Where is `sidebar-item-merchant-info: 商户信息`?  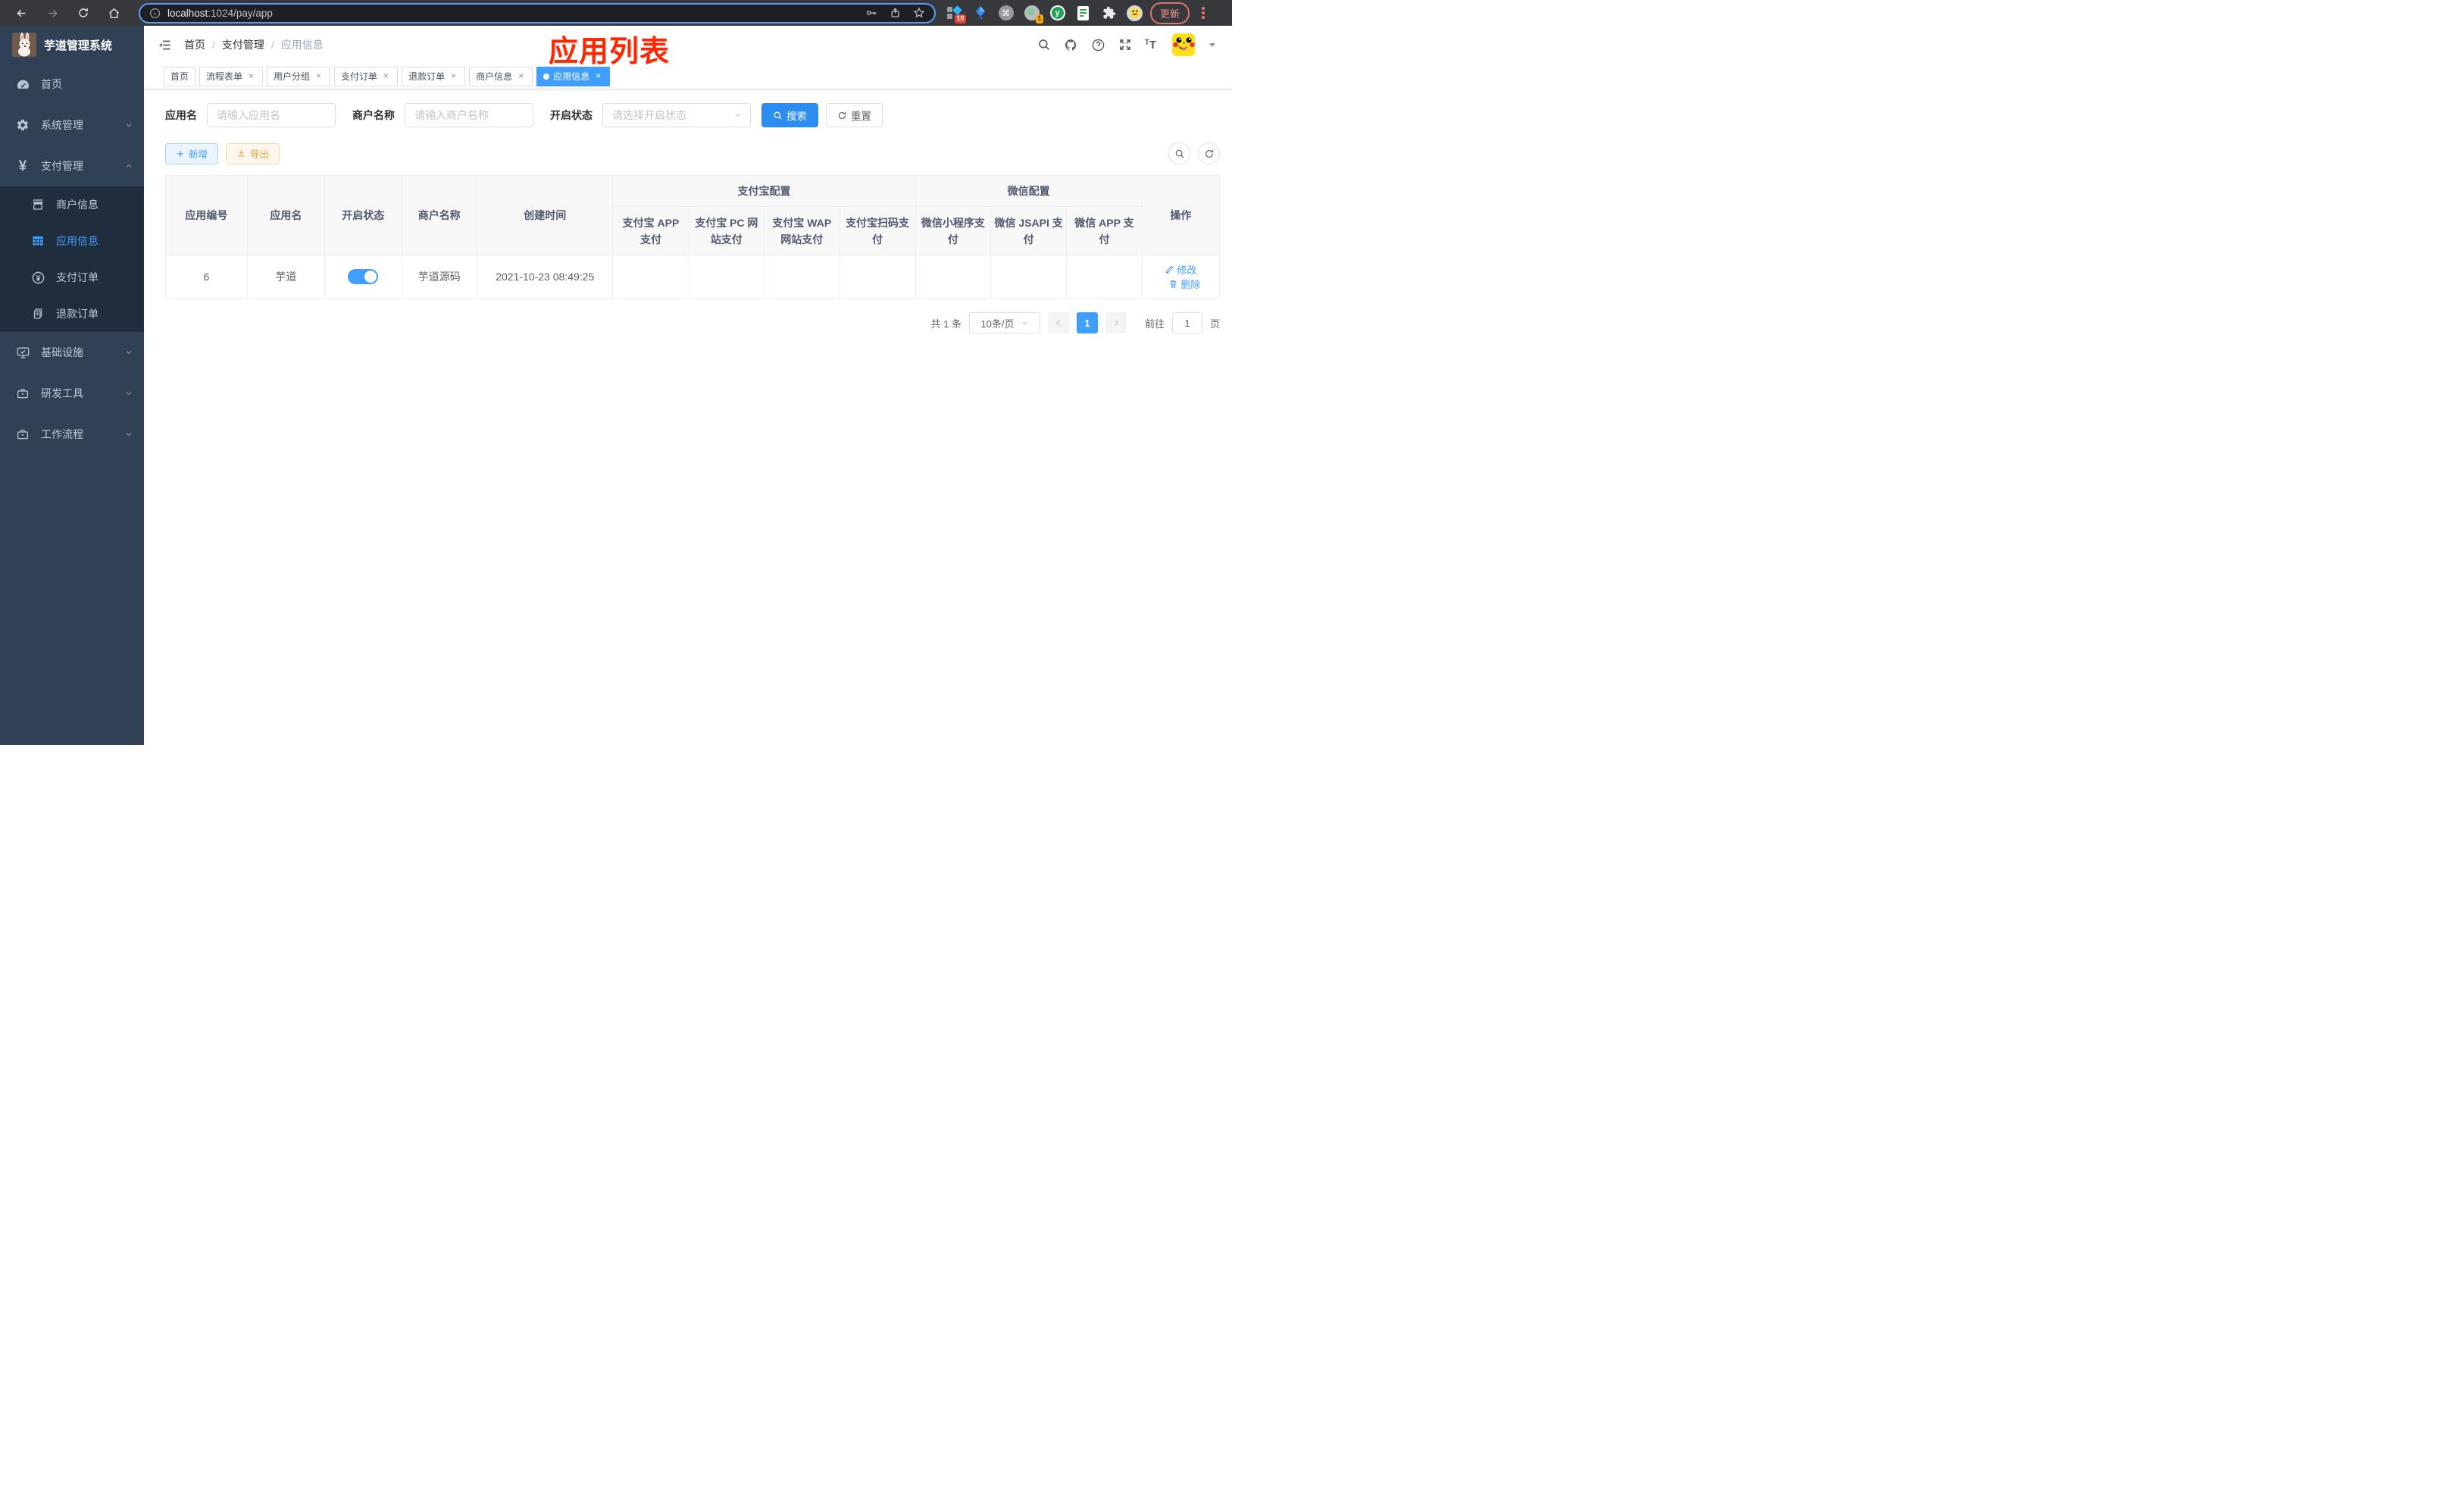 sidebar-item-merchant-info: 商户信息 is located at coordinates (72, 205).